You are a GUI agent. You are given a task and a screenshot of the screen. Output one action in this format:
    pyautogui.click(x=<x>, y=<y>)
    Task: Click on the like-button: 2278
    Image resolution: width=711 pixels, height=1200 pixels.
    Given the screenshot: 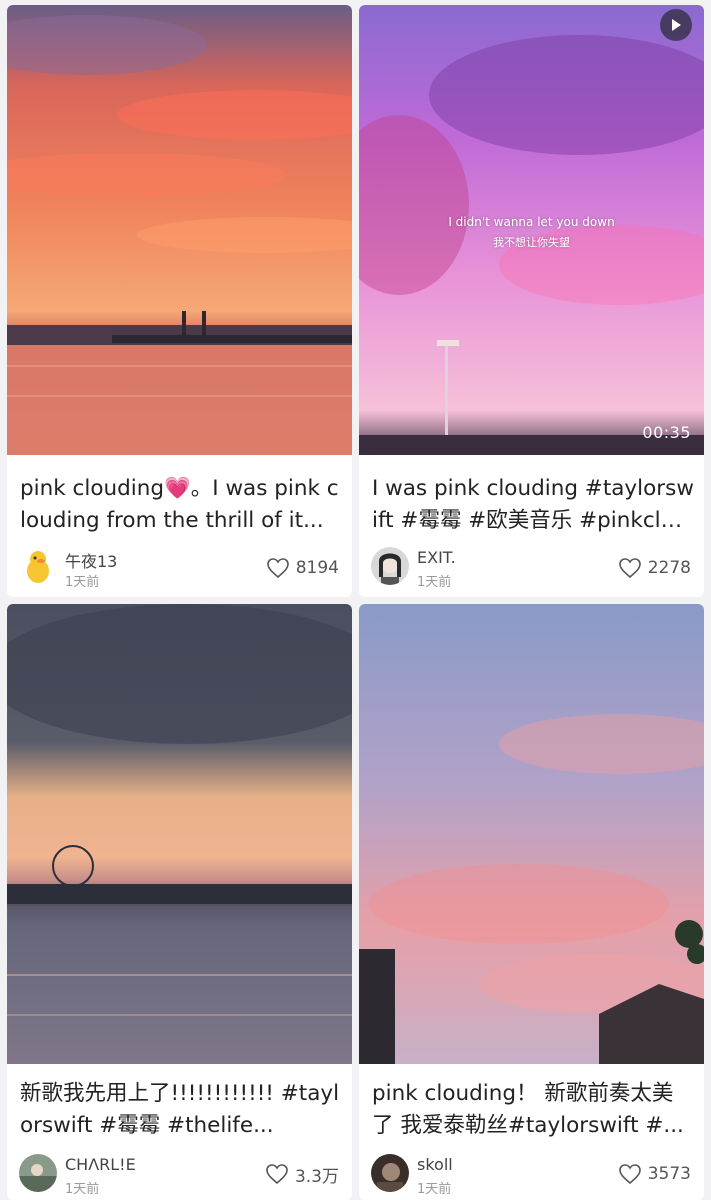 What is the action you would take?
    pyautogui.click(x=654, y=568)
    